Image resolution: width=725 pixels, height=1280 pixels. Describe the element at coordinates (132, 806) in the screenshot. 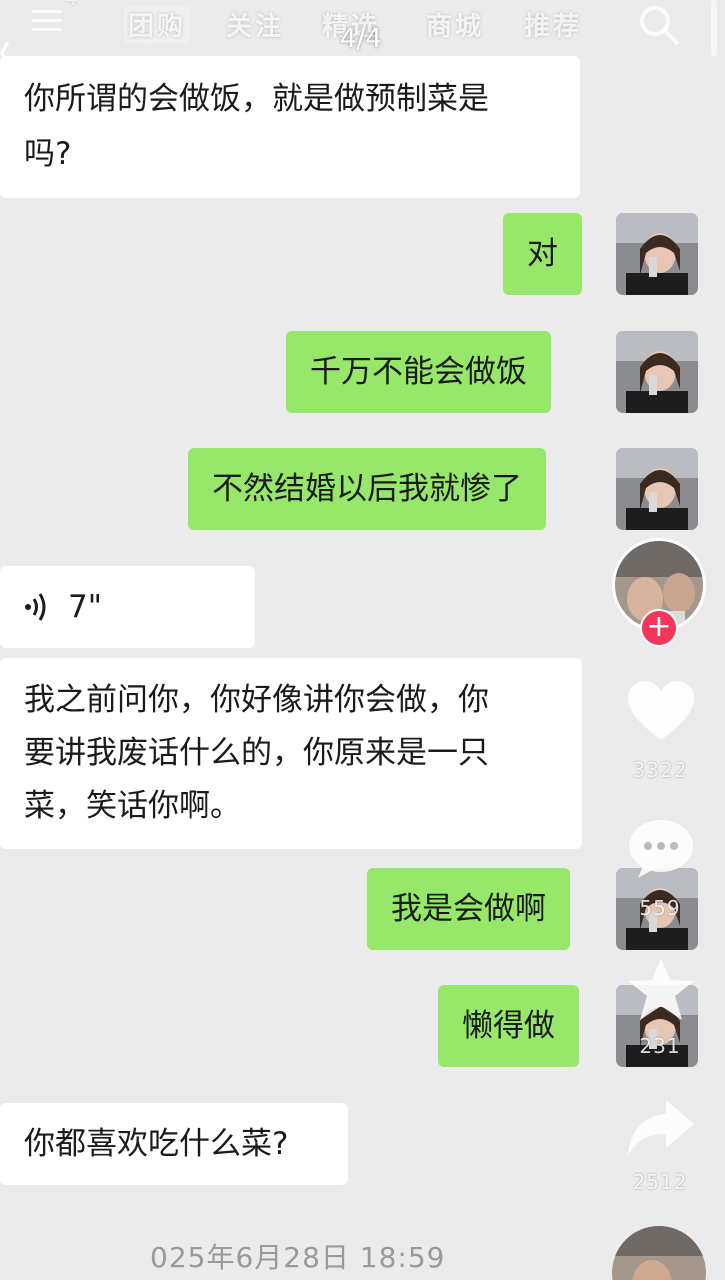

I see `message-line: 菜，笑话你啊。` at that location.